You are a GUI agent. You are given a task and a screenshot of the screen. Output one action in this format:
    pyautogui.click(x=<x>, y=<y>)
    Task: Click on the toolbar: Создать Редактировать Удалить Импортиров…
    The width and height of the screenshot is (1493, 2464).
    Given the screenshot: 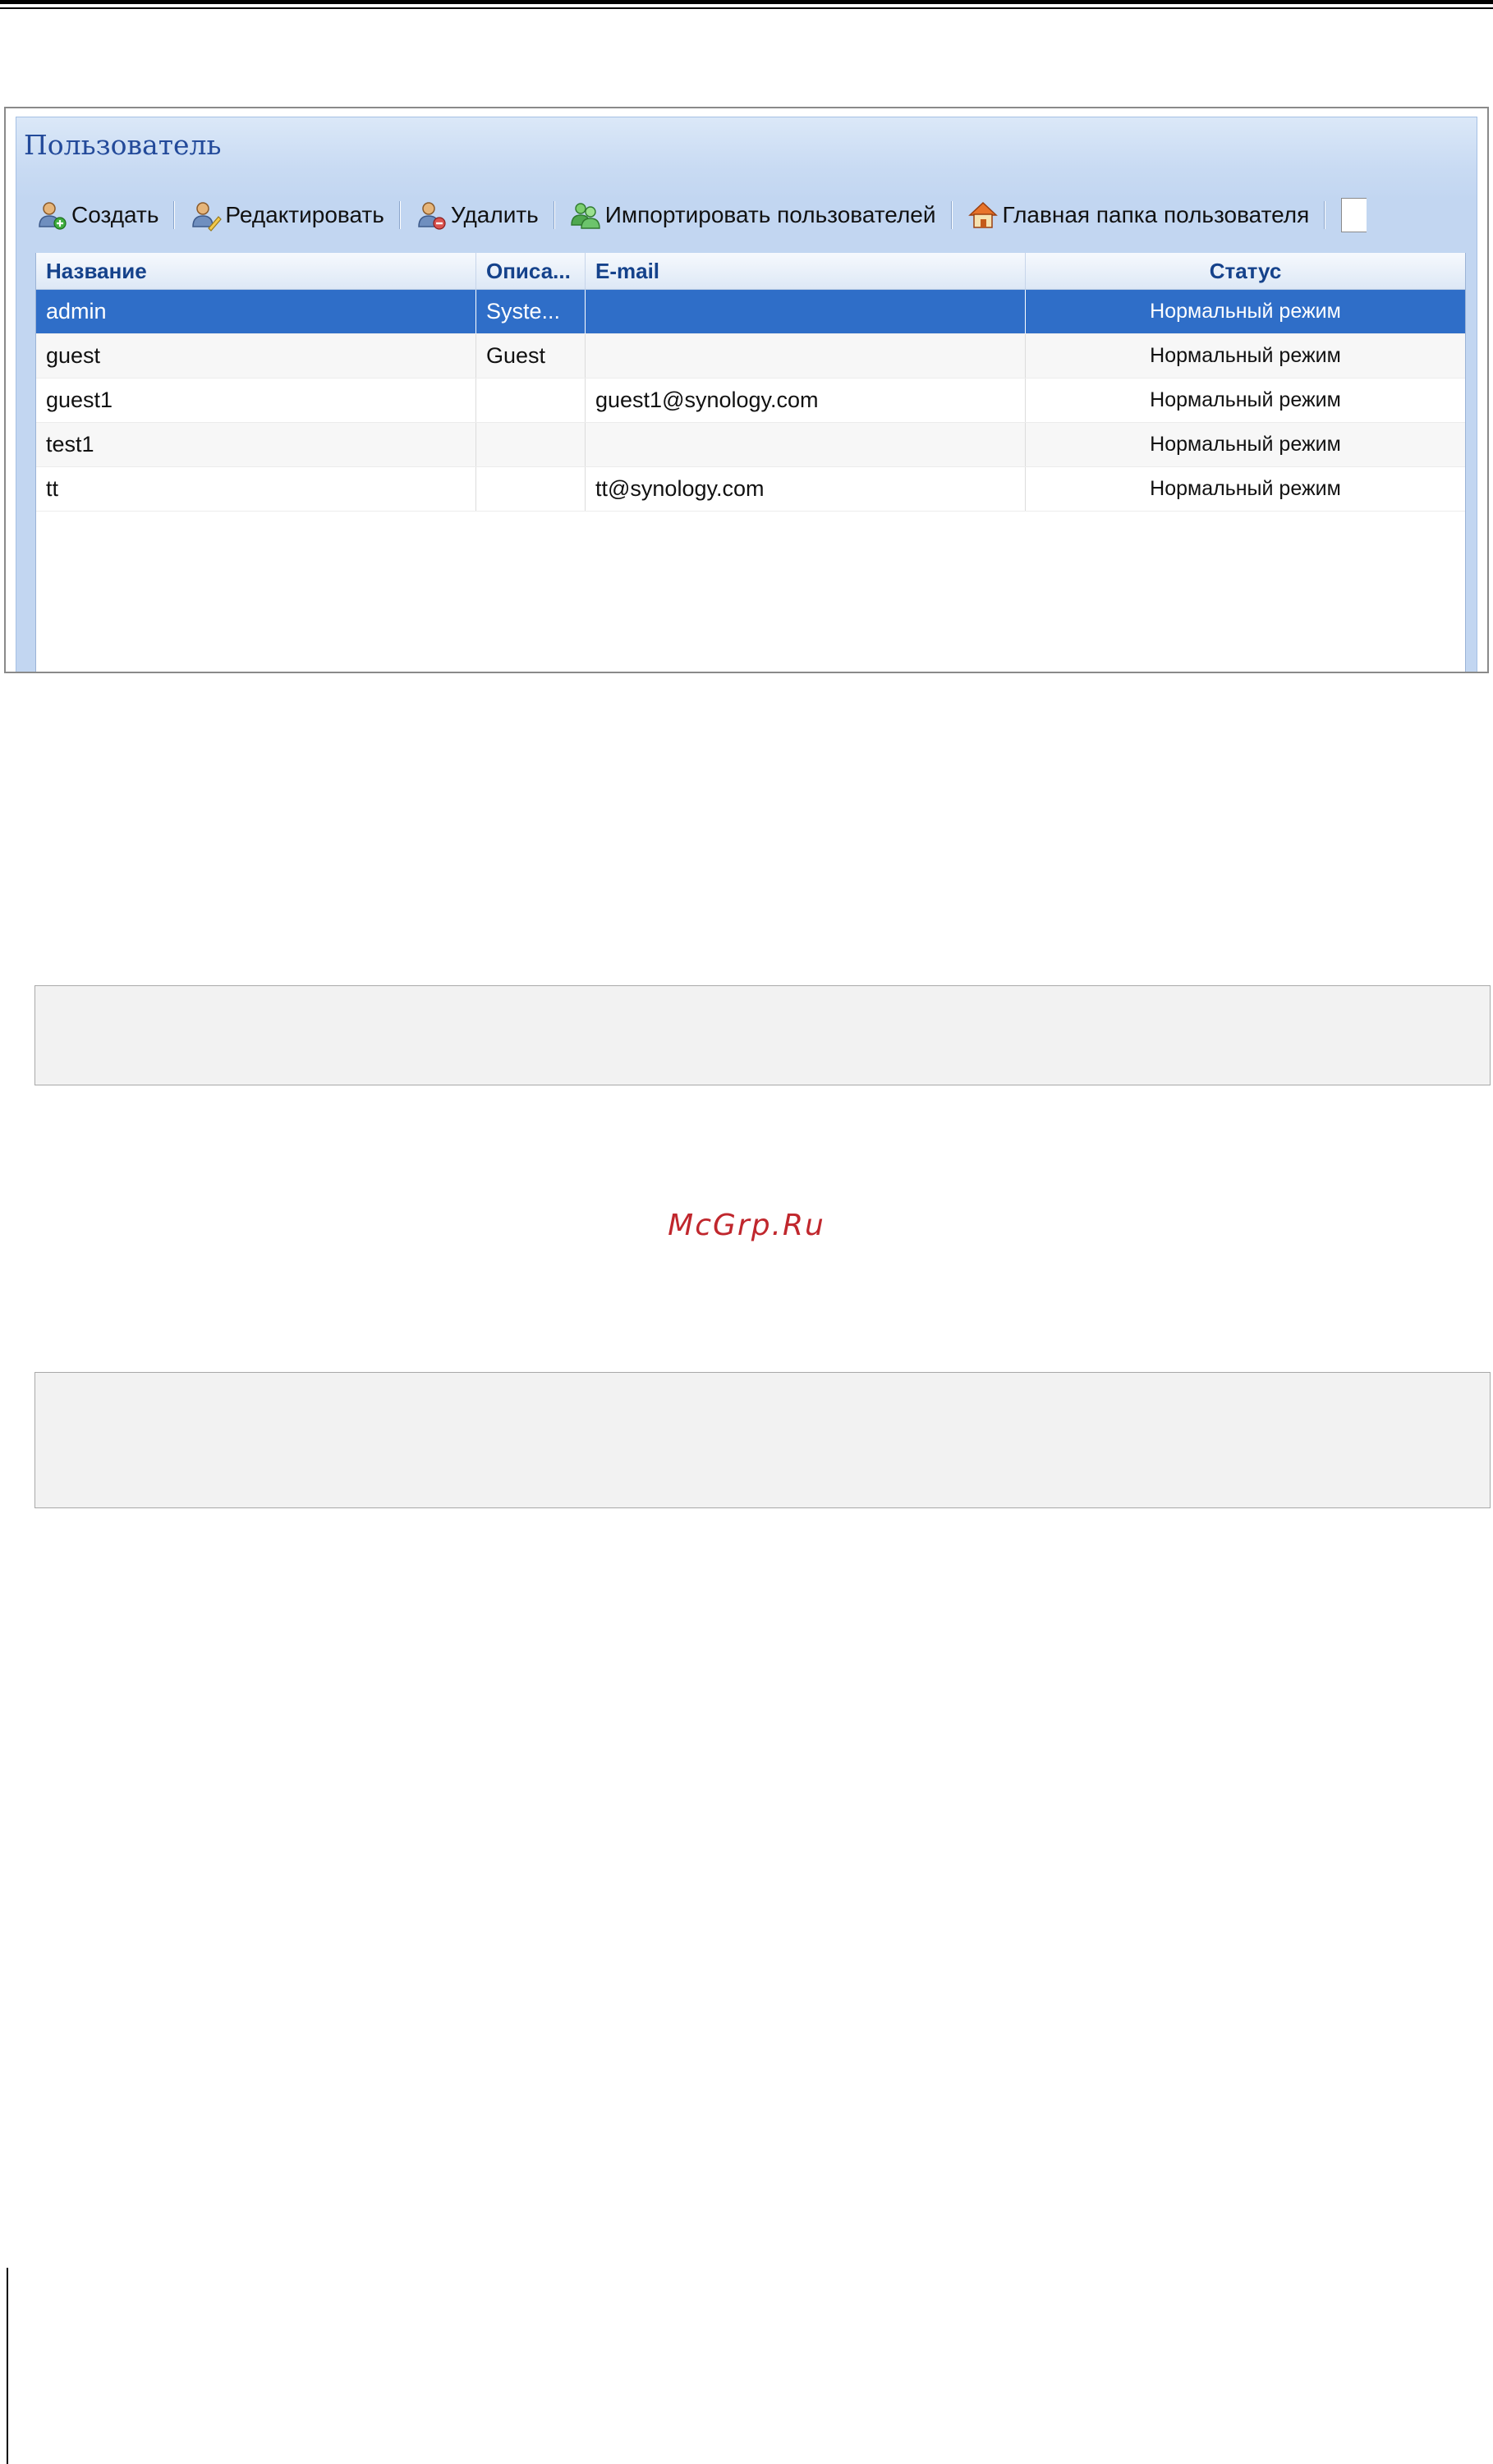 What is the action you would take?
    pyautogui.click(x=746, y=215)
    